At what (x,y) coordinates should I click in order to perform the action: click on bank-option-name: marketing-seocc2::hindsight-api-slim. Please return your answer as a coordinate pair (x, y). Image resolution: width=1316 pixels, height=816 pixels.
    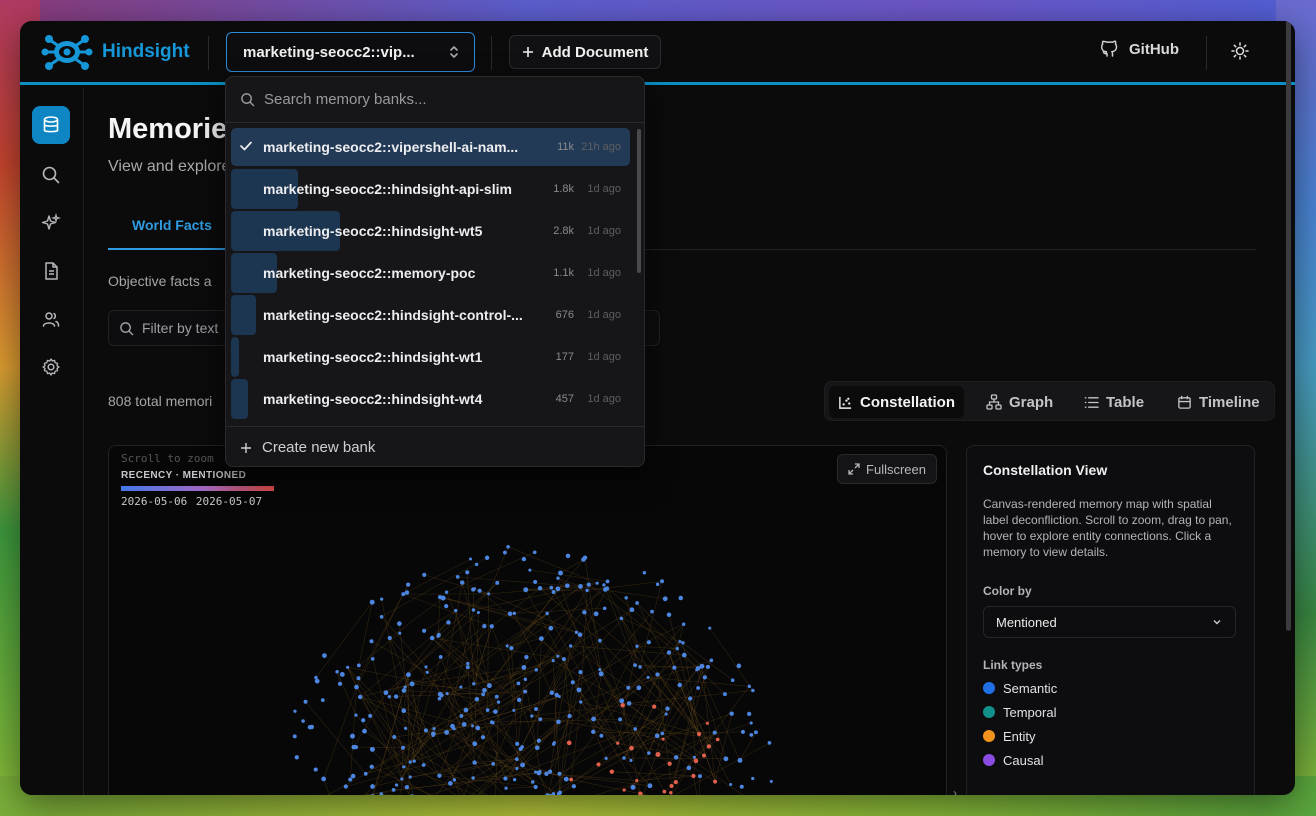
    Looking at the image, I should click on (387, 189).